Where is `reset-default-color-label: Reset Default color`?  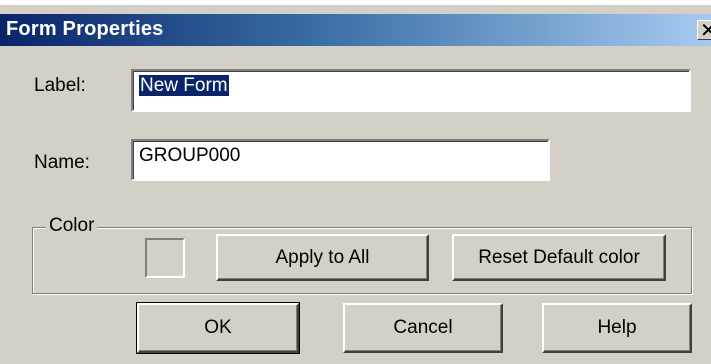 reset-default-color-label: Reset Default color is located at coordinates (559, 257).